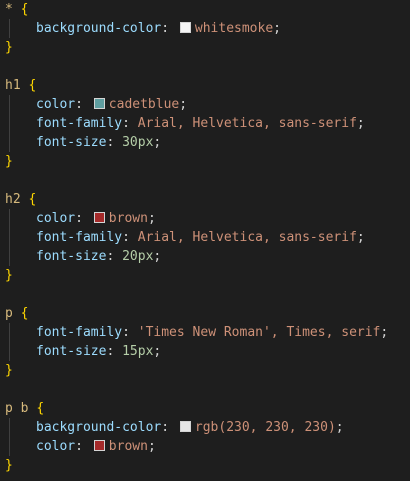 This screenshot has width=410, height=481. I want to click on code-line: p {, so click(16, 313).